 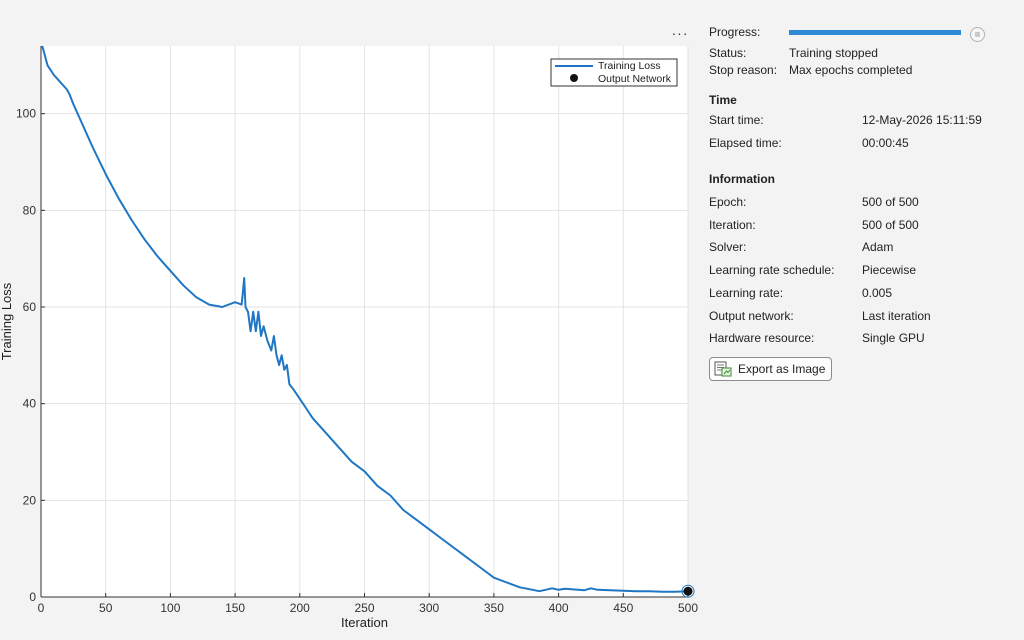 I want to click on epoch-label: Epoch:, so click(x=728, y=202).